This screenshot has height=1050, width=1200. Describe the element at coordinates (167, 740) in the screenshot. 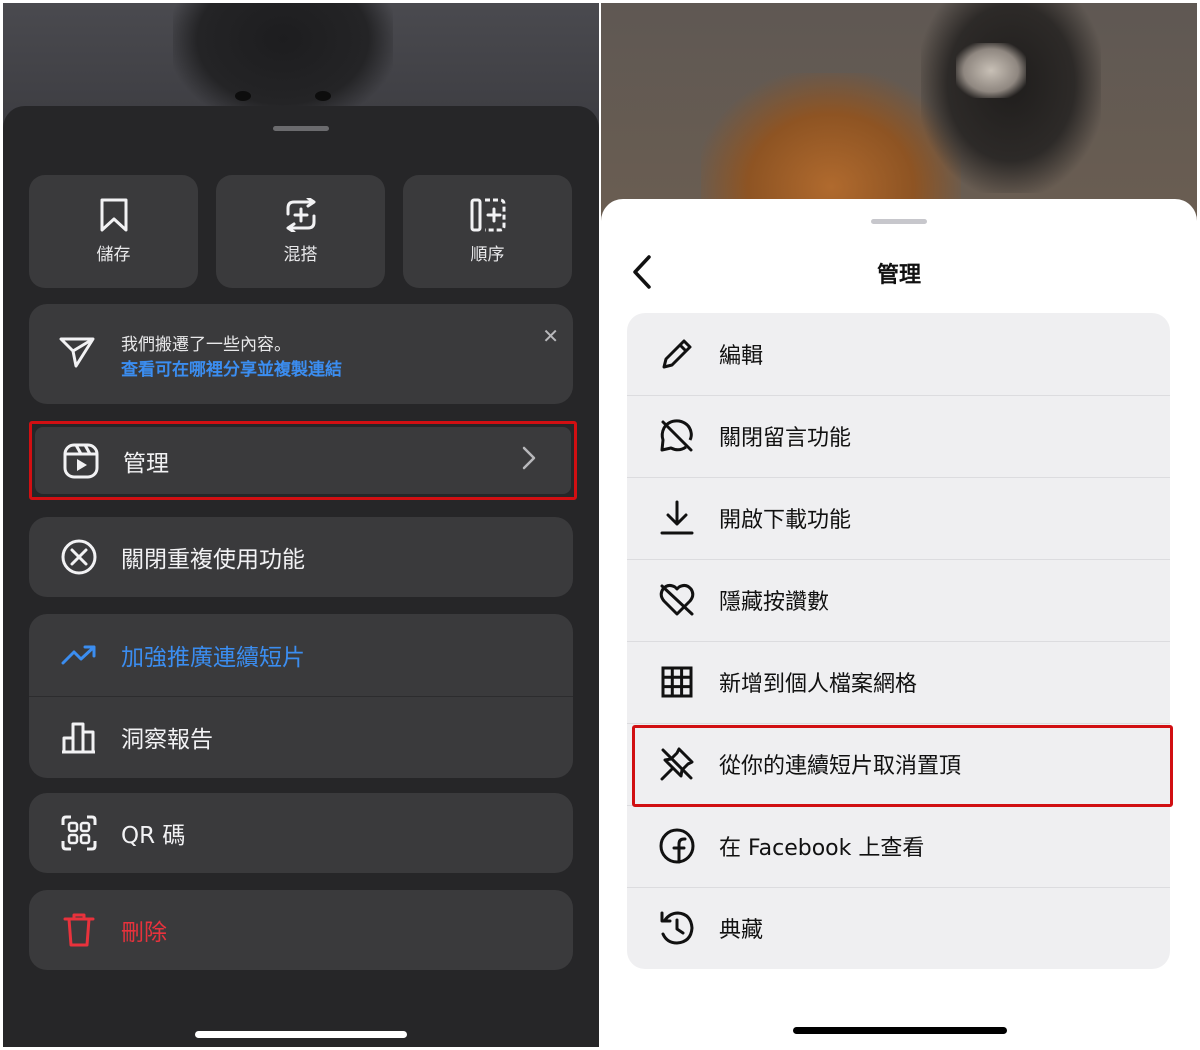

I see `insights-label: 洞察報告` at that location.